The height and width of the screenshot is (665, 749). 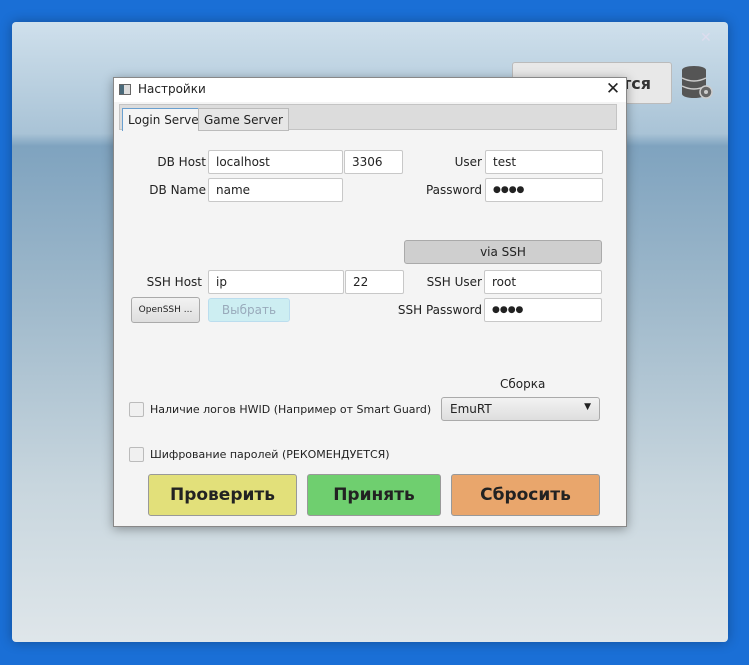 What do you see at coordinates (697, 82) in the screenshot?
I see `database-settings-icon` at bounding box center [697, 82].